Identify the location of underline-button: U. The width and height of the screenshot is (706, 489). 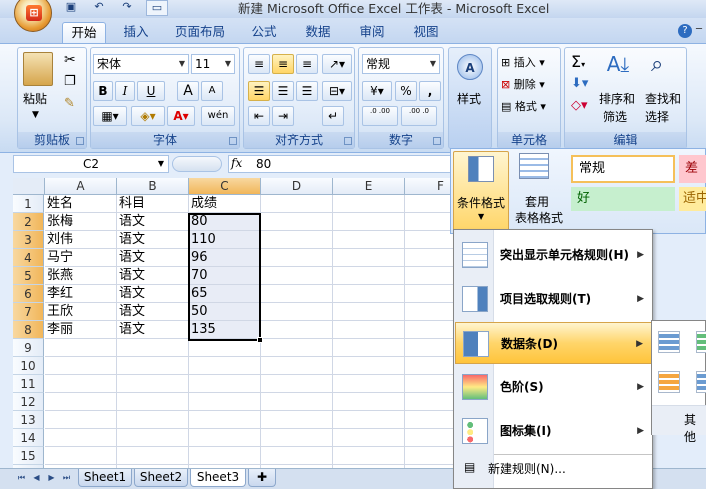
(151, 91).